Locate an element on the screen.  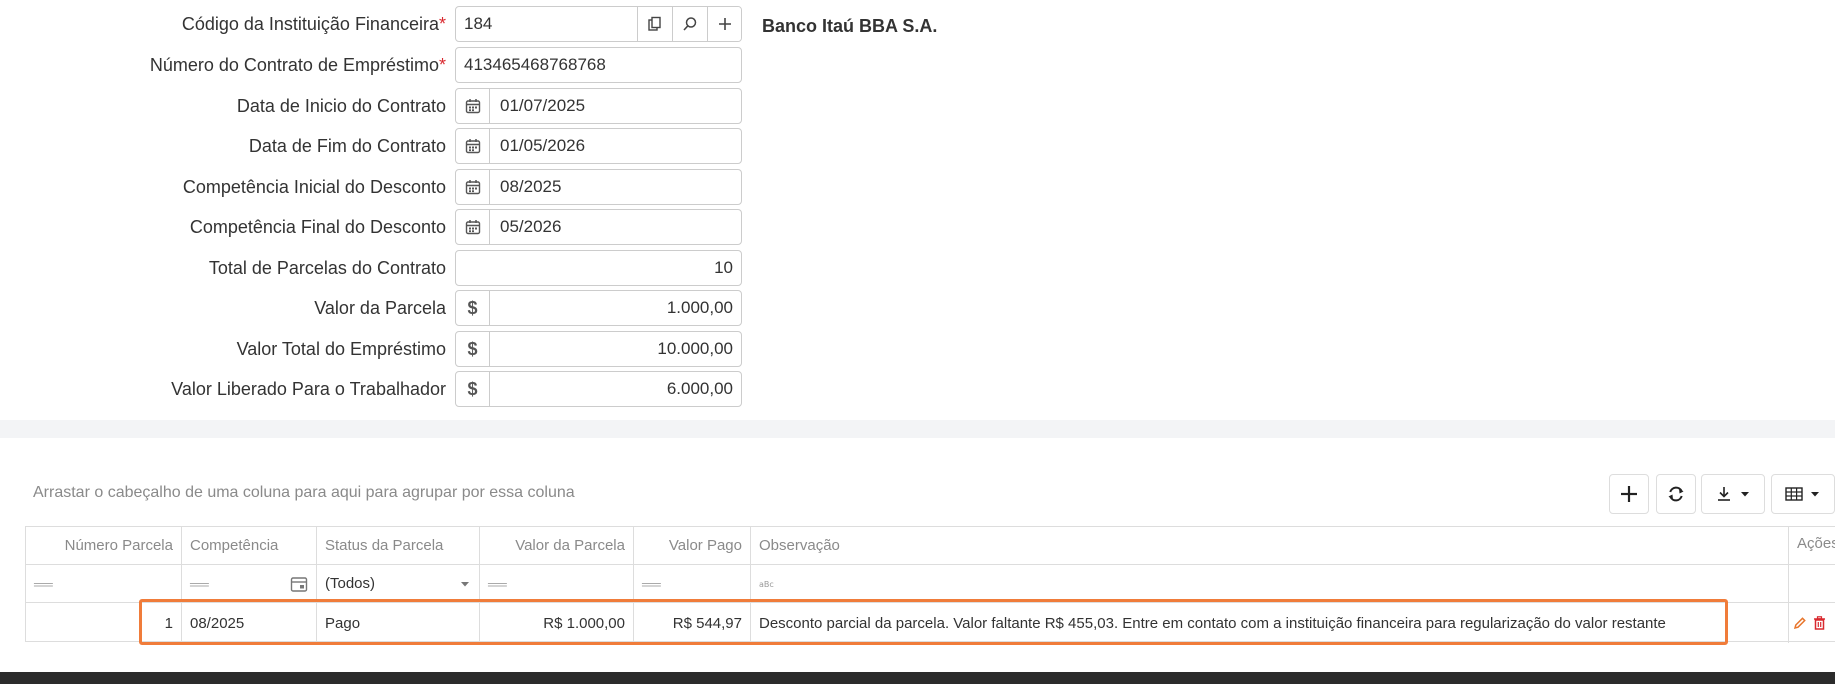
section-divider is located at coordinates (917, 429).